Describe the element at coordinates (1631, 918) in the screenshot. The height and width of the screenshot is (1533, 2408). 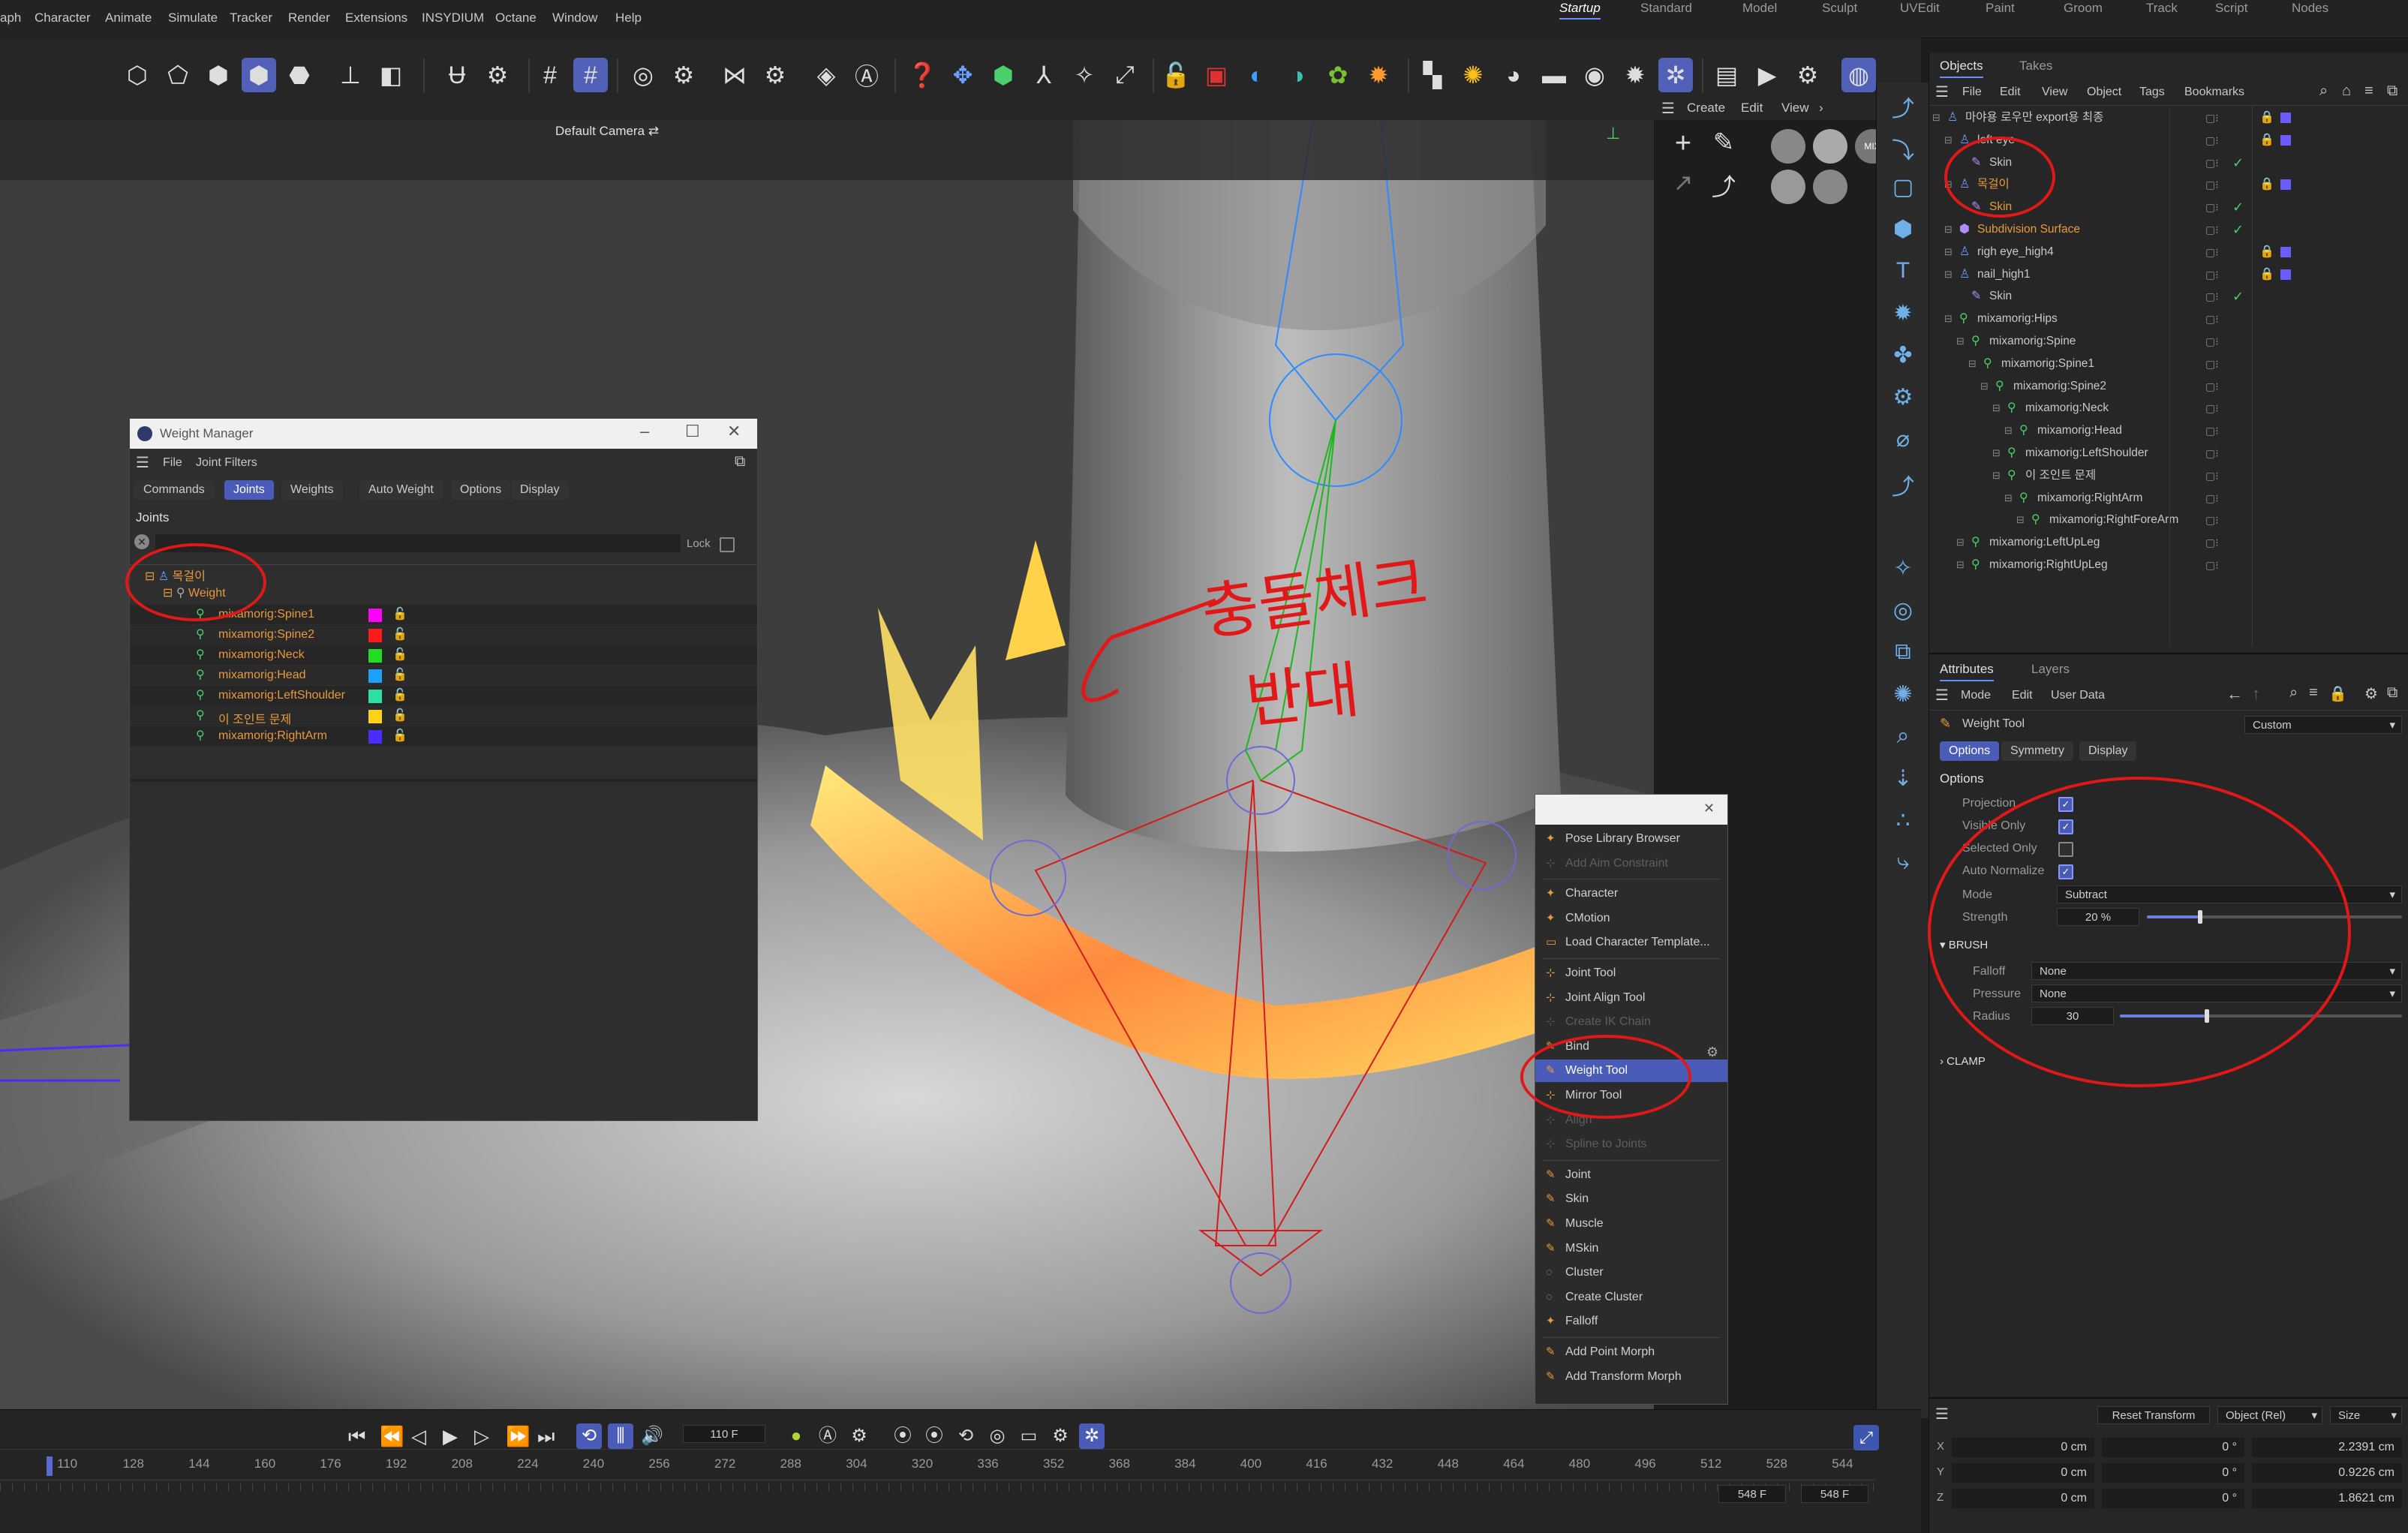
I see `menu-item-cmotion: ✦ CMotion` at that location.